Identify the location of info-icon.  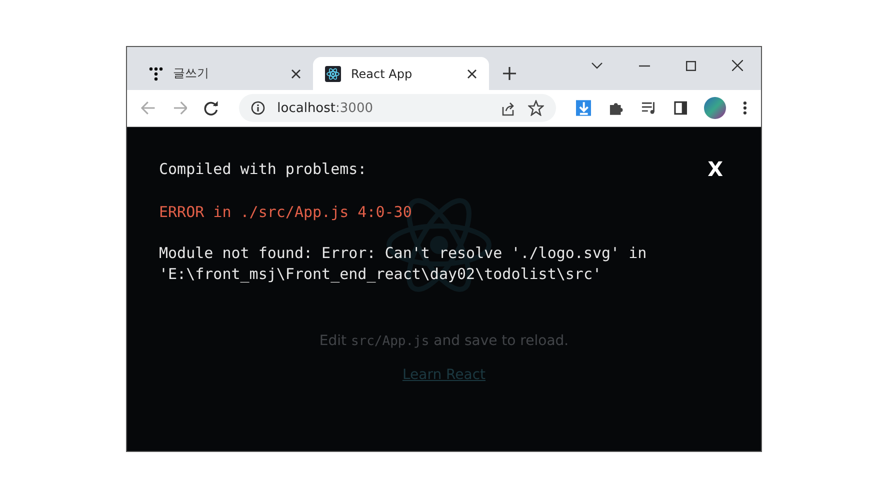
(258, 108).